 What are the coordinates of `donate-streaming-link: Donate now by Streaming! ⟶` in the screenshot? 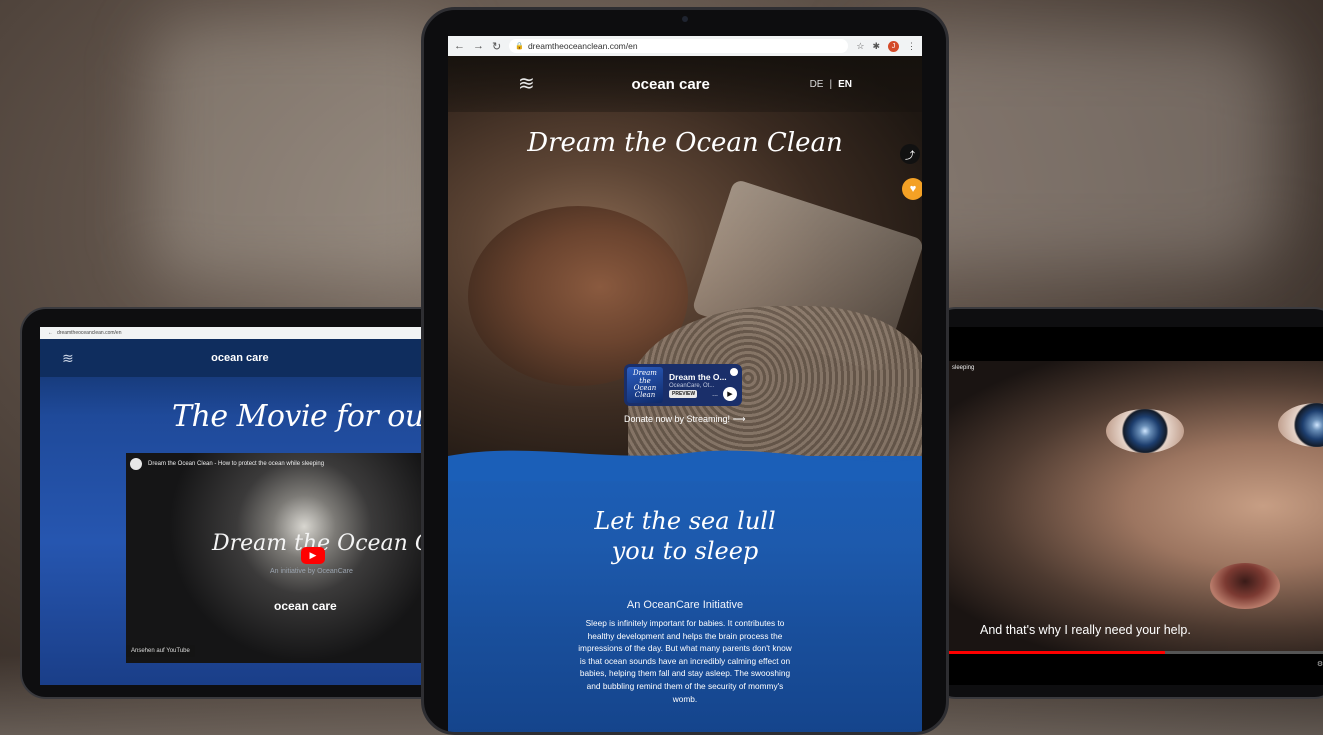 It's located at (684, 419).